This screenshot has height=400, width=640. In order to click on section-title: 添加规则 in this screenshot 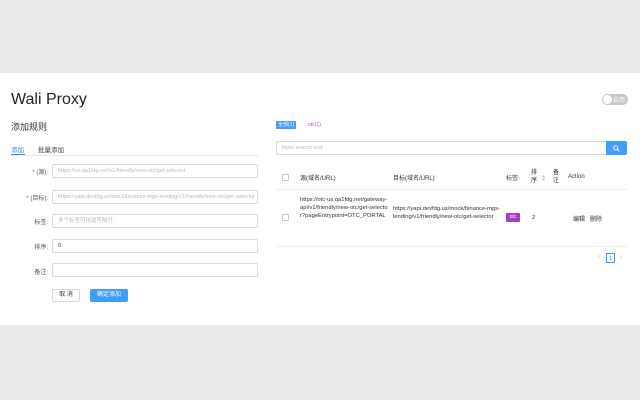, I will do `click(29, 127)`.